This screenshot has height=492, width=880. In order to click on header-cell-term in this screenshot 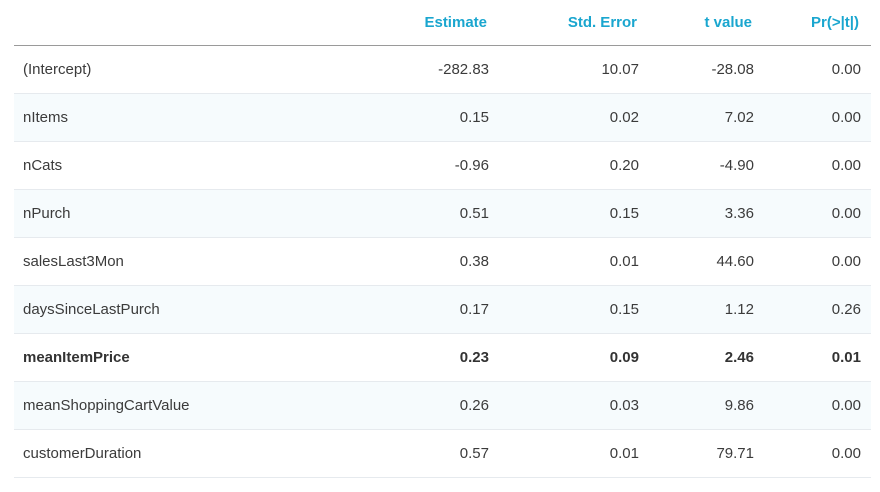, I will do `click(194, 23)`.